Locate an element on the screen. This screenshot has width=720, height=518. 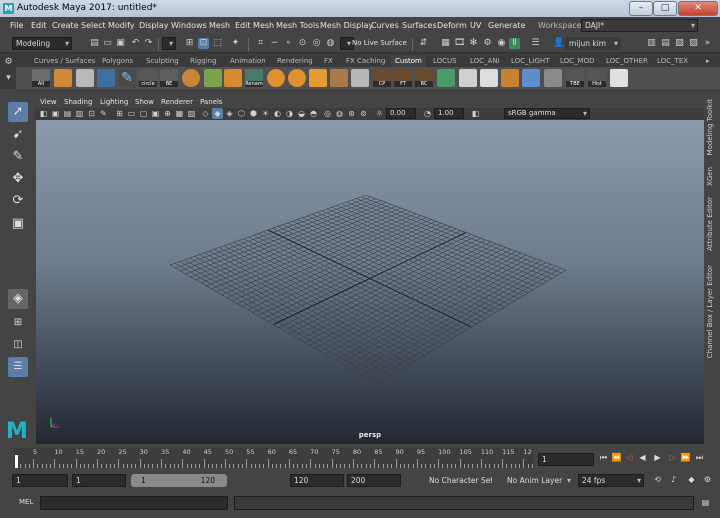
workspace-dropdown: DAJI* is located at coordinates (639, 25).